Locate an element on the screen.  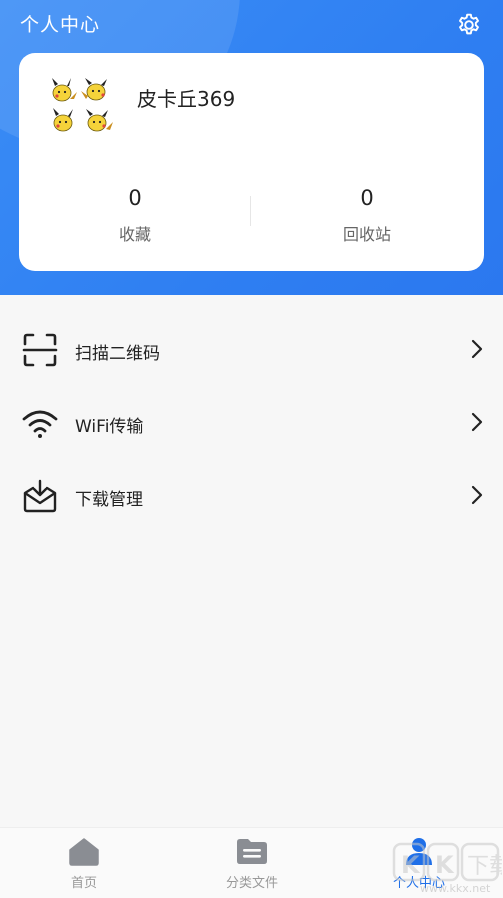
stat-favorites: 0 收藏 is located at coordinates (135, 215).